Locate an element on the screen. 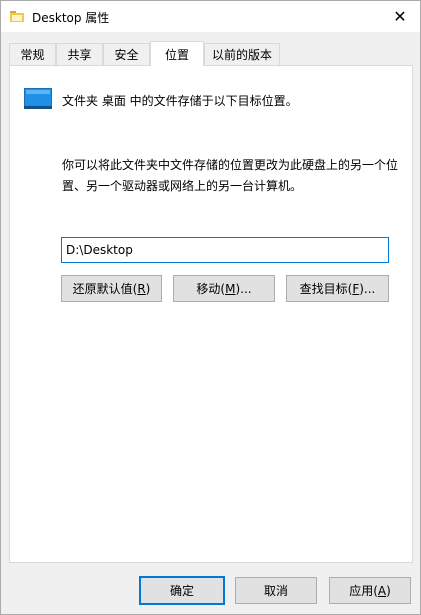  tab-strip: 常规 共享 安全 位置 以前的版本 is located at coordinates (211, 53).